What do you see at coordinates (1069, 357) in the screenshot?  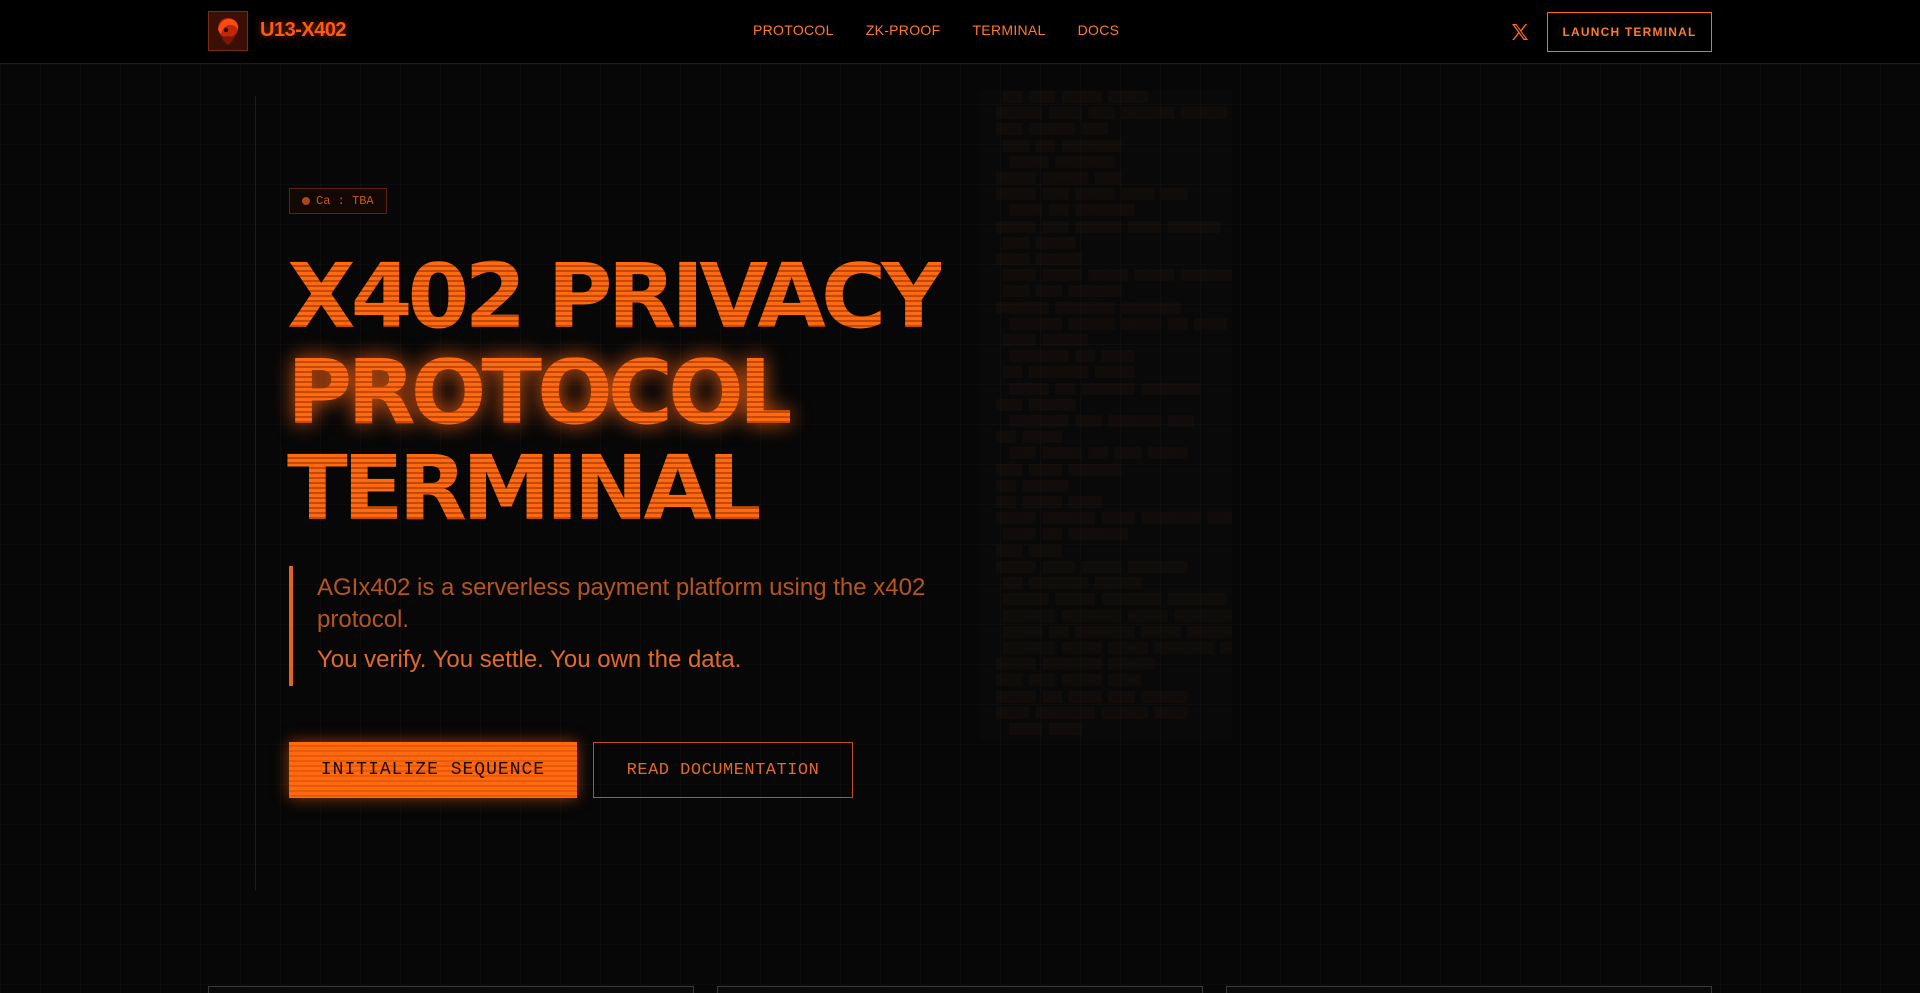 I see `code-texture-line: ▒▒▒▒▒▒▒▒▒ ▒▒▒ ▒▒▒▒▒` at bounding box center [1069, 357].